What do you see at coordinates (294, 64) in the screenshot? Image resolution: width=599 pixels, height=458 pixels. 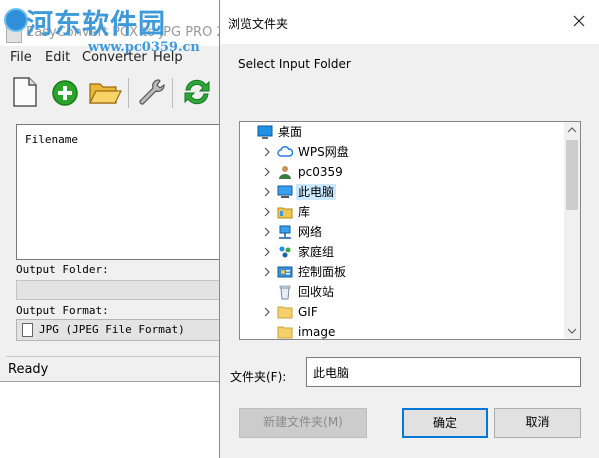 I see `dialog-prompt: Select Input Folder` at bounding box center [294, 64].